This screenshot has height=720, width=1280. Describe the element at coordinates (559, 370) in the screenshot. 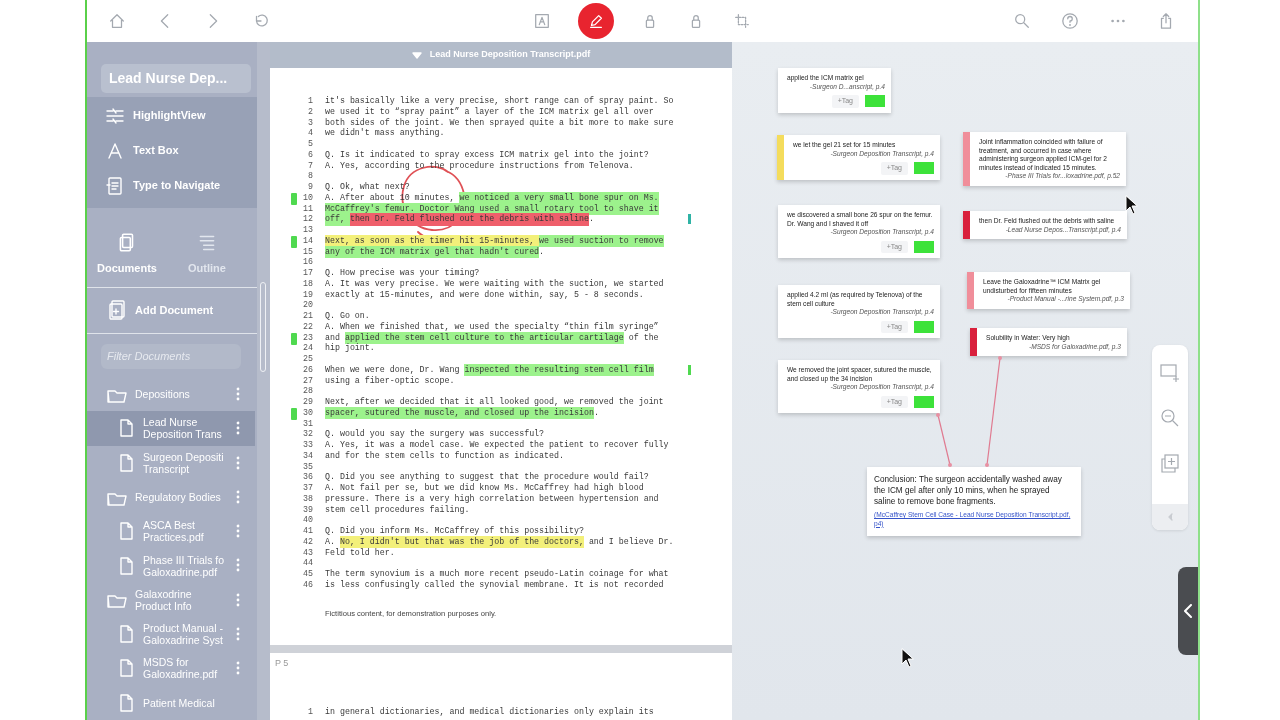

I see `highlighted-text: inspected the resulting stem cell film` at that location.